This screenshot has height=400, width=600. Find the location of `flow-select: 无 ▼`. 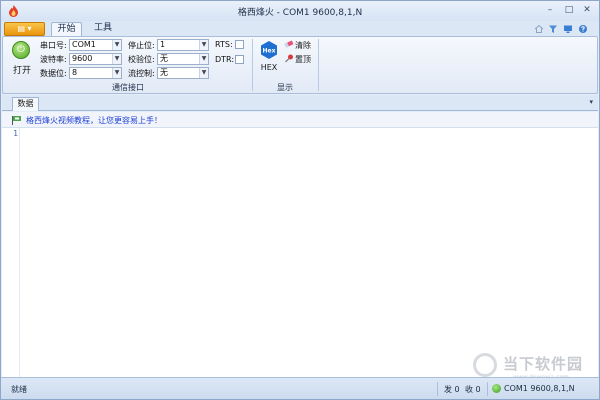

flow-select: 无 ▼ is located at coordinates (183, 73).